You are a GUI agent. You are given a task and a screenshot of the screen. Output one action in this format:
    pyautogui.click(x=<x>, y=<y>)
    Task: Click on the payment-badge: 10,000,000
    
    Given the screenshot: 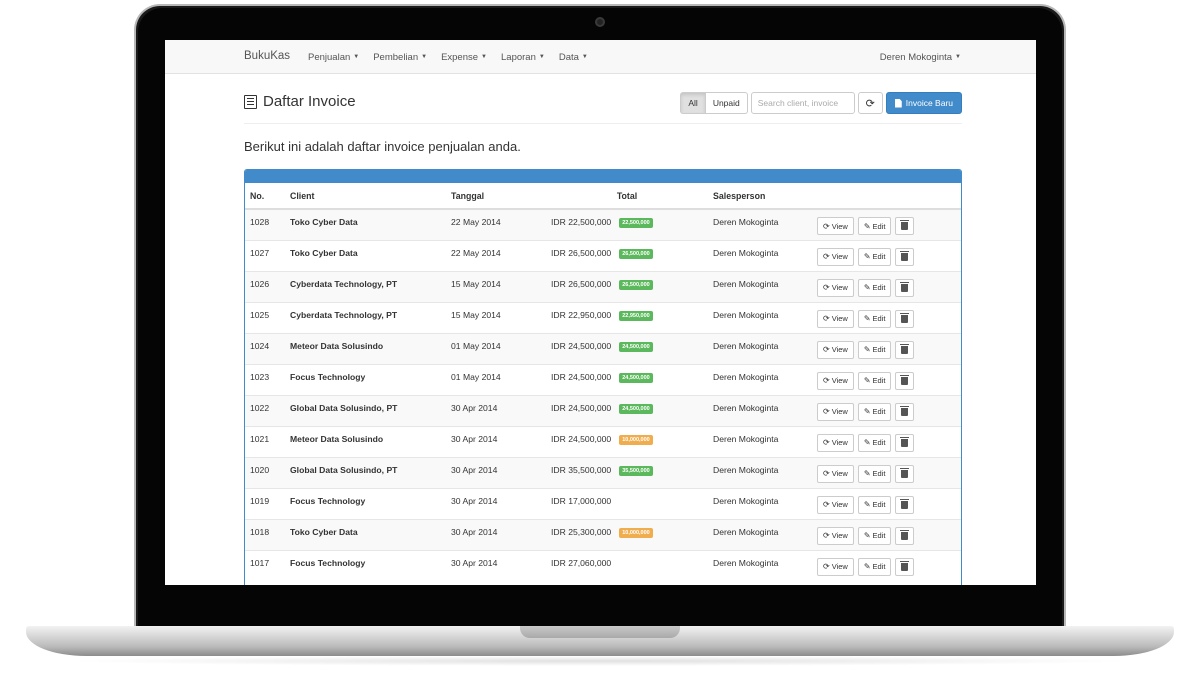 What is the action you would take?
    pyautogui.click(x=636, y=532)
    